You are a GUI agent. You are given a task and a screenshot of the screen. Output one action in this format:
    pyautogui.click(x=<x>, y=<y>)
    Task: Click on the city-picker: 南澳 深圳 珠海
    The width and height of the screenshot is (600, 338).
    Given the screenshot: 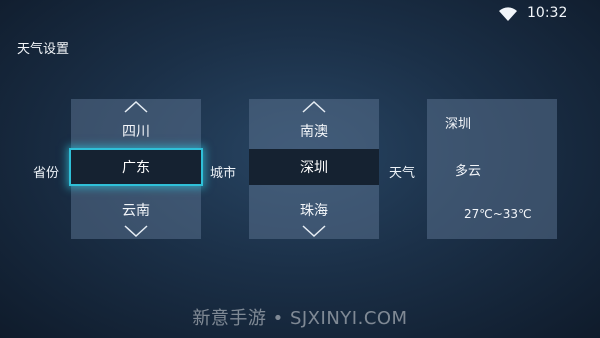 What is the action you would take?
    pyautogui.click(x=314, y=169)
    